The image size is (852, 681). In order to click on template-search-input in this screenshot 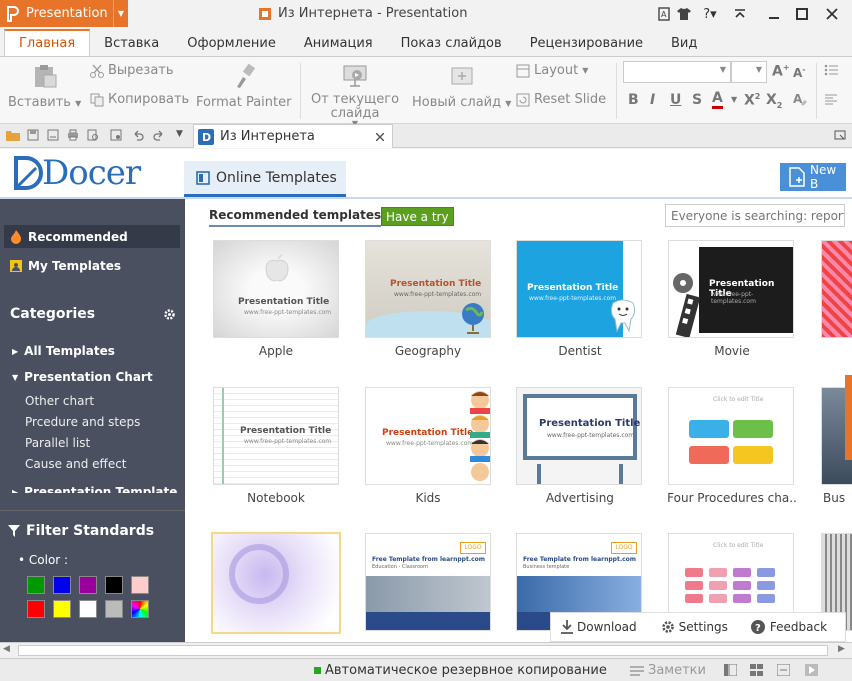, I will do `click(755, 215)`.